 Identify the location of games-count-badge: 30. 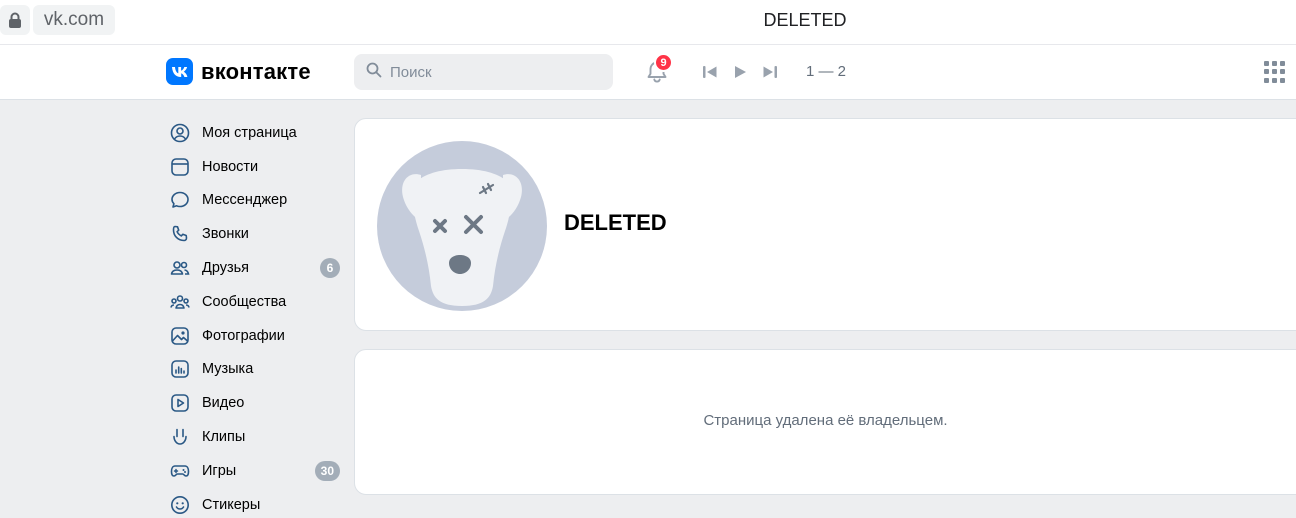
(327, 470).